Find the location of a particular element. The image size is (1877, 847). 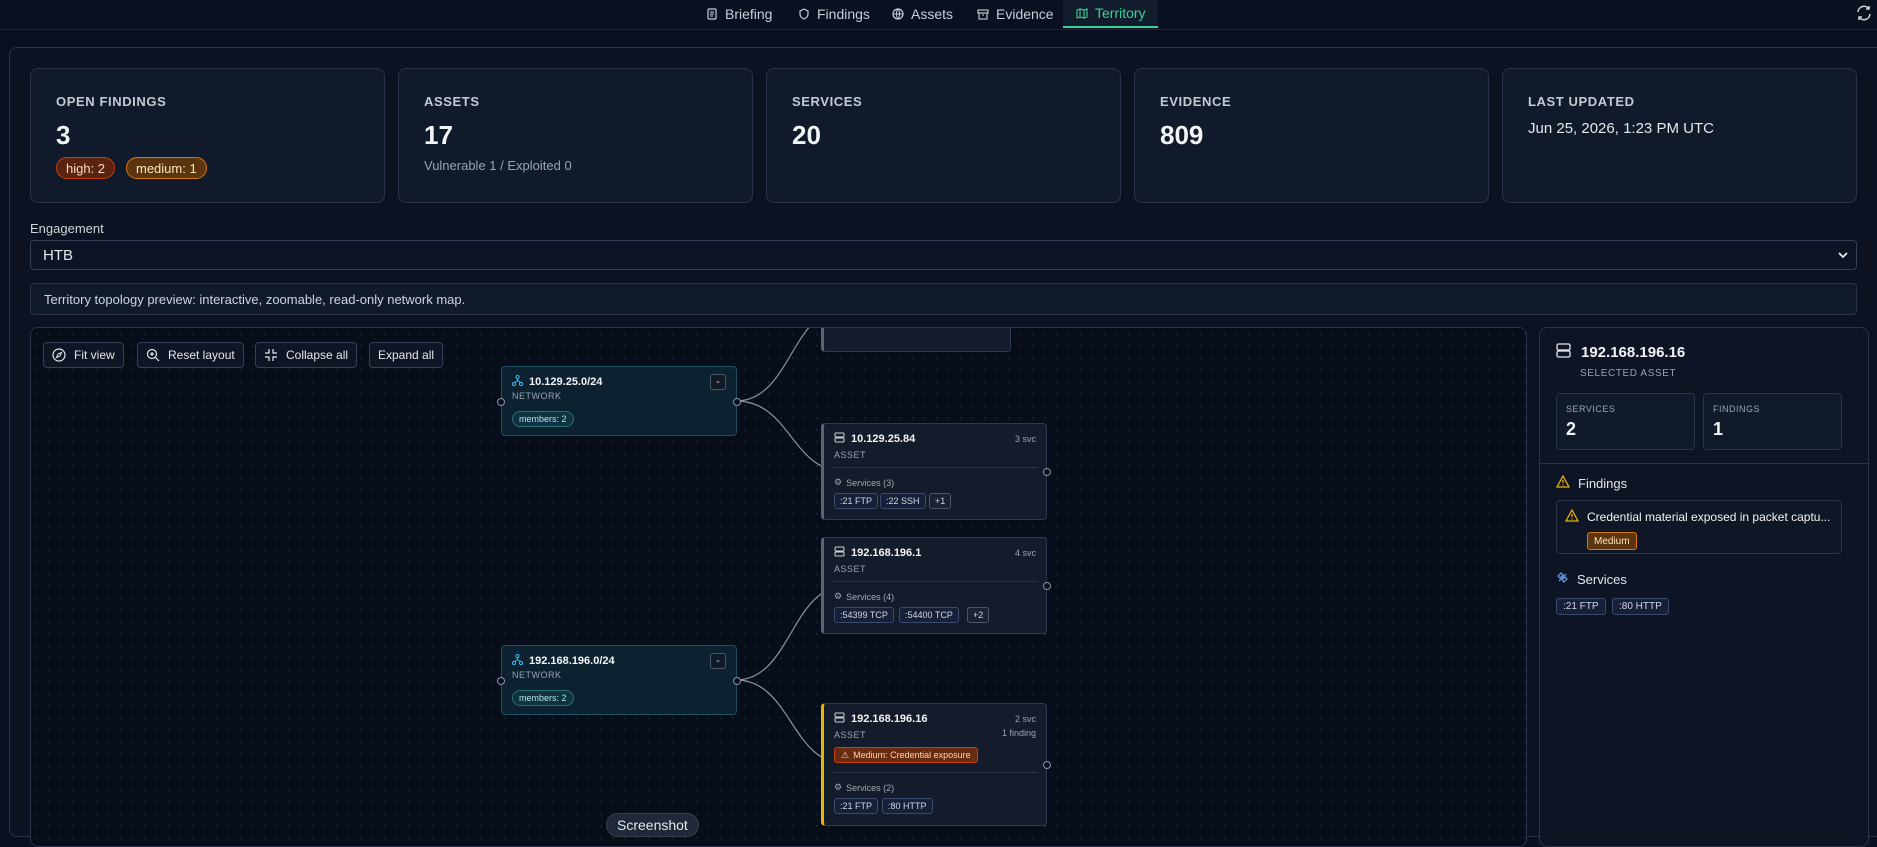

button-label: Fit view is located at coordinates (94, 355).